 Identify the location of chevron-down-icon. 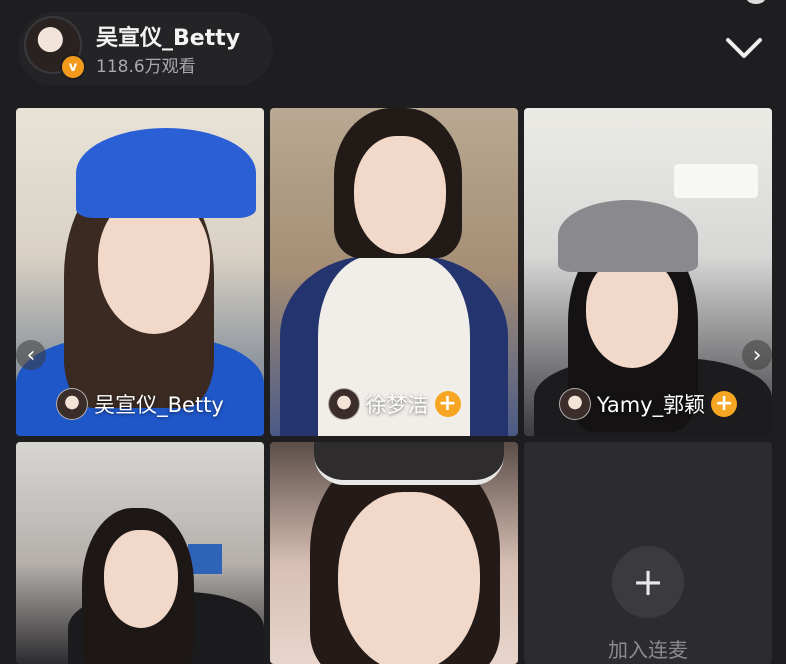
(744, 47).